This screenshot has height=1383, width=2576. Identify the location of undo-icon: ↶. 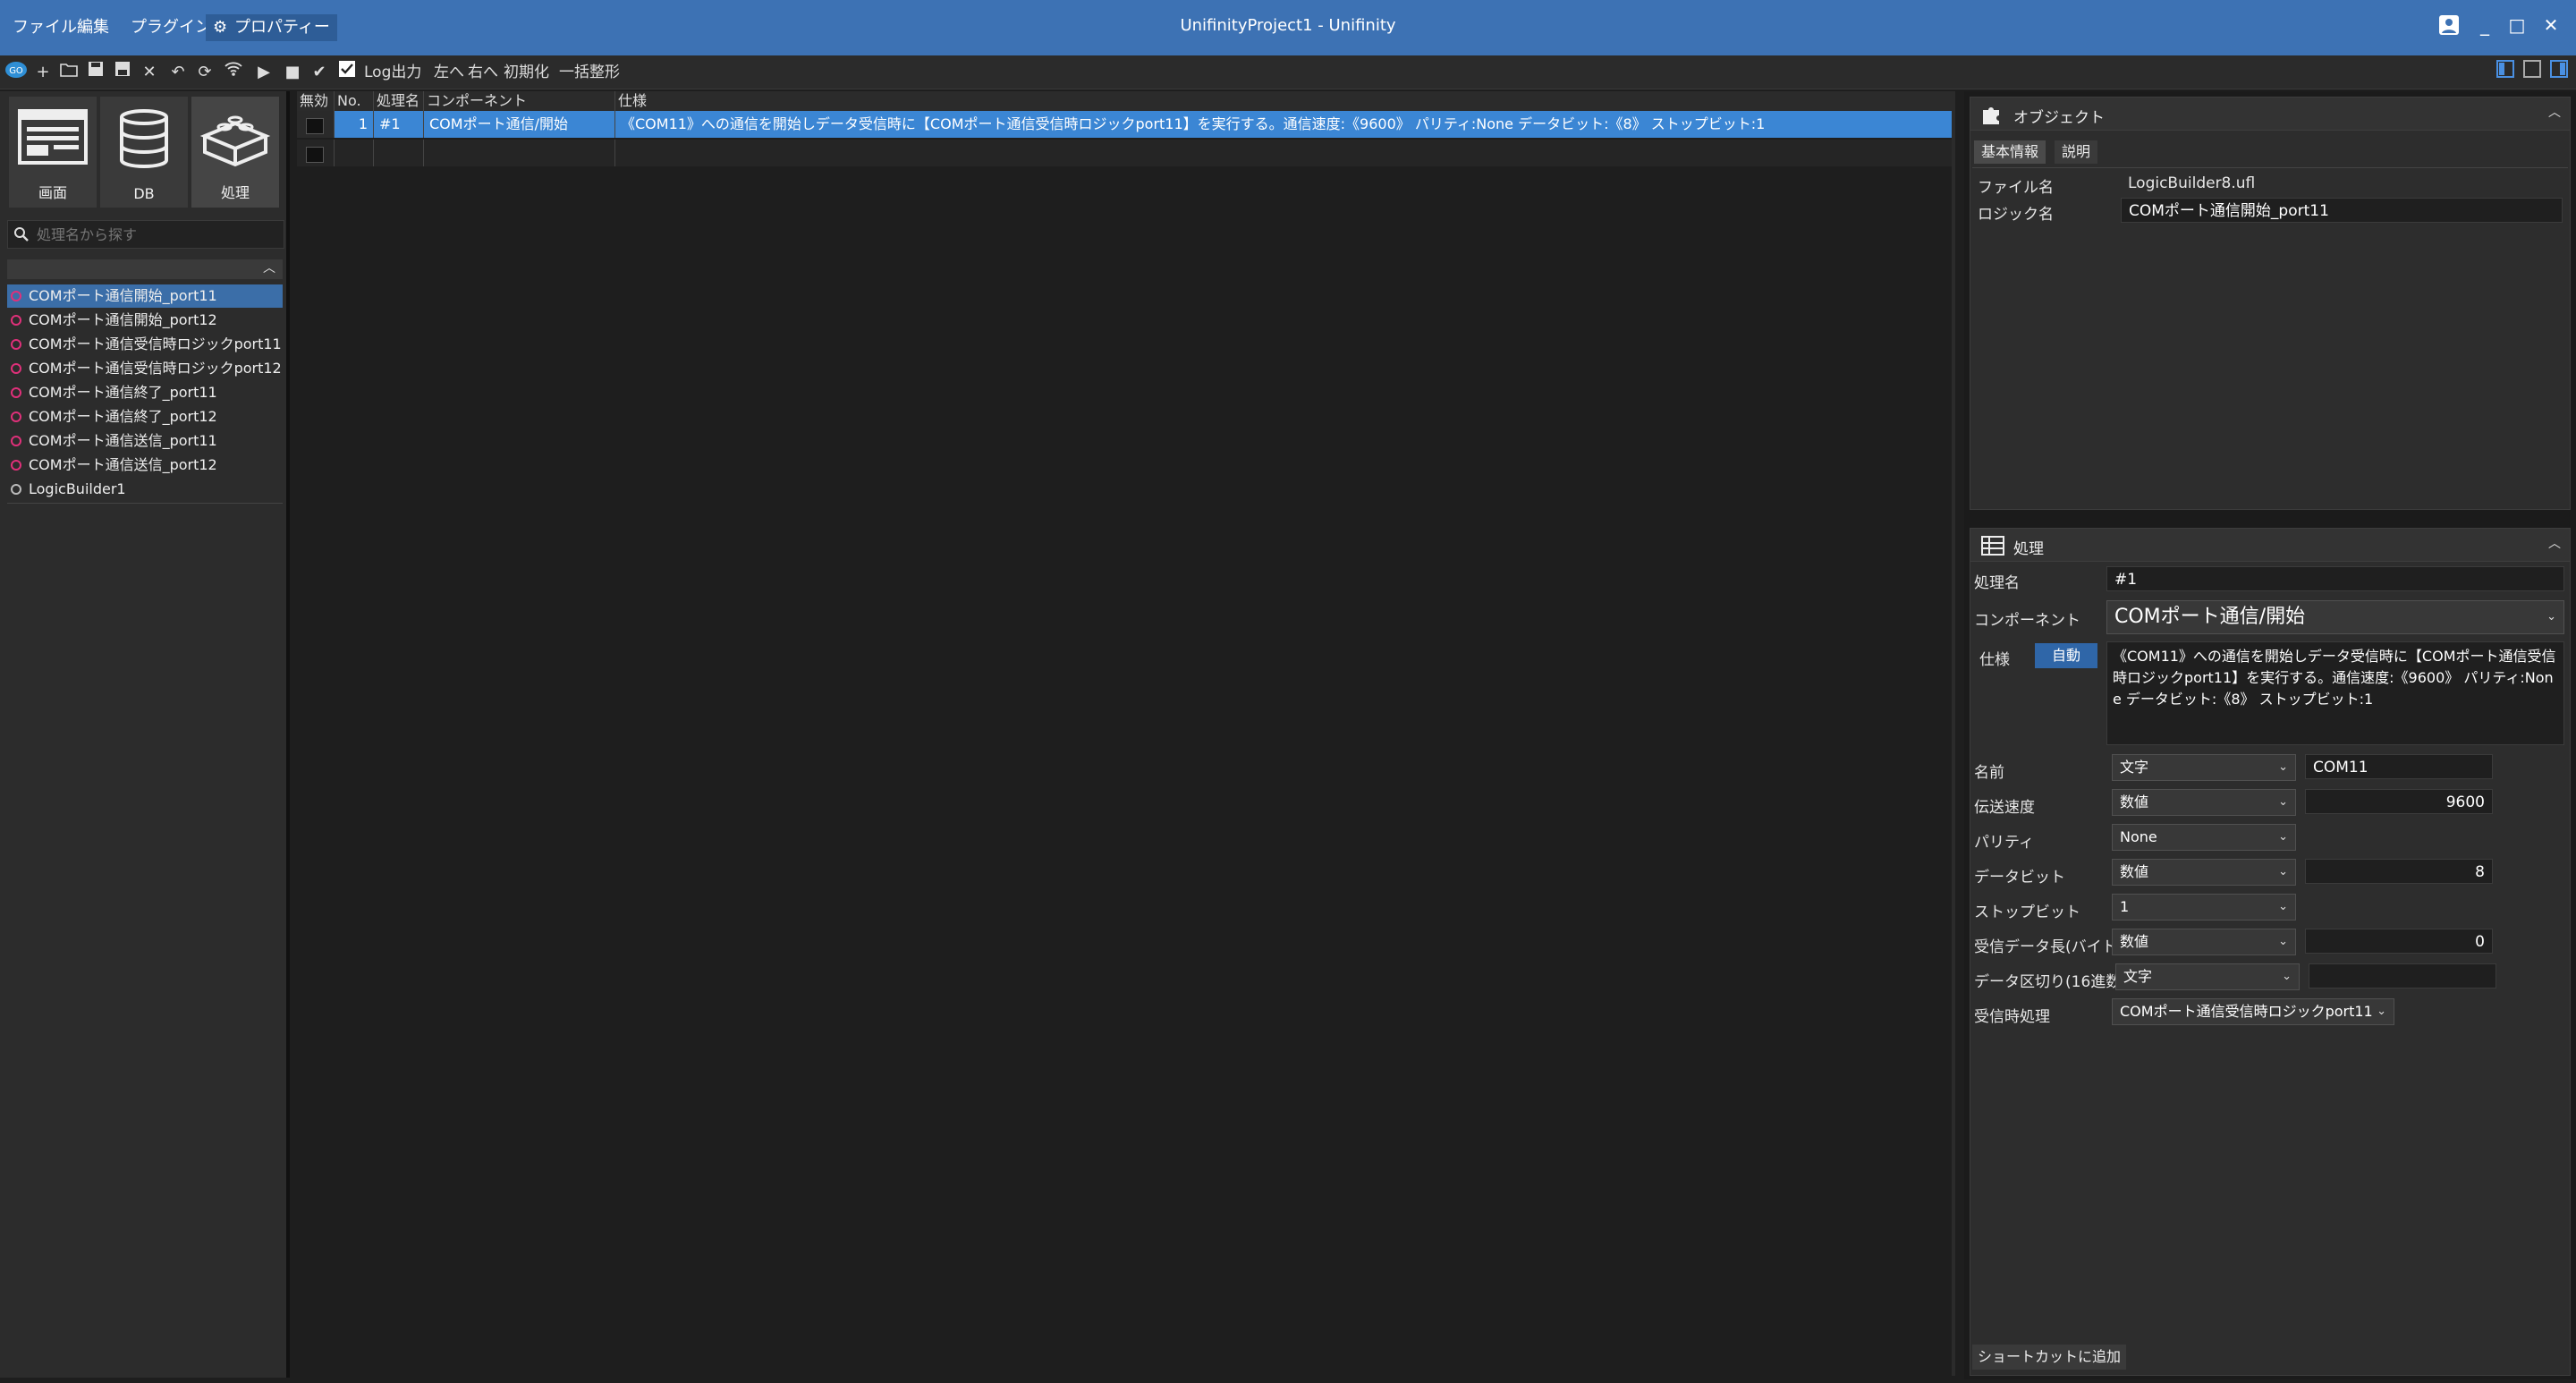
(178, 72).